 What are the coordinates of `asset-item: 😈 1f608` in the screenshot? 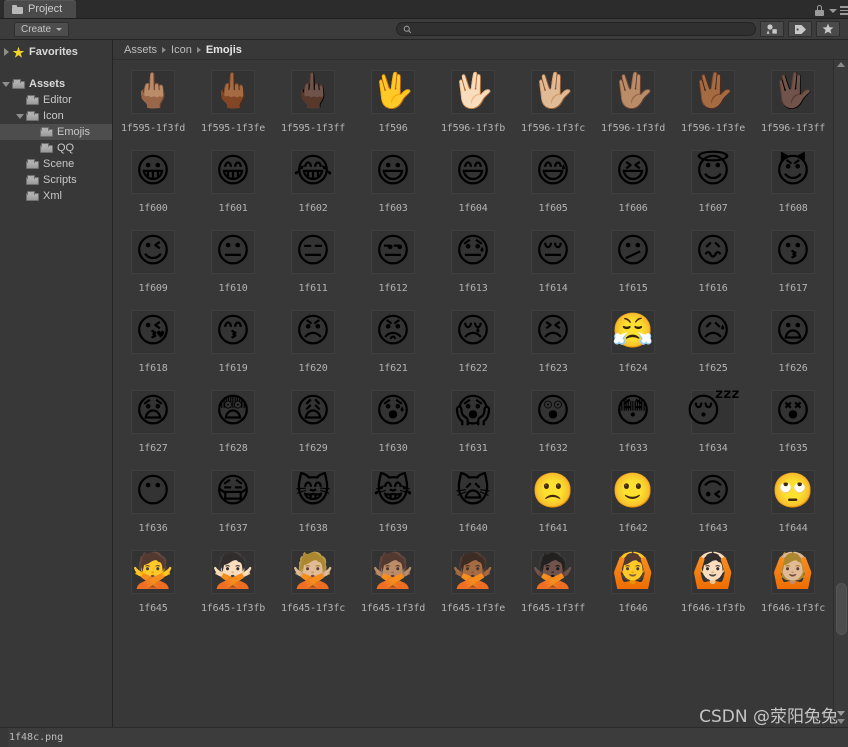 It's located at (793, 182).